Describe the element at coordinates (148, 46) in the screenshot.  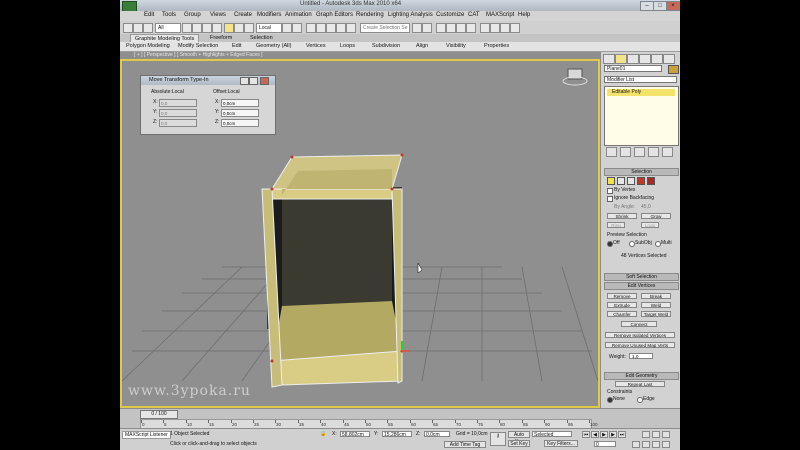
I see `panel-polygon-modeling: Polygon Modeling` at that location.